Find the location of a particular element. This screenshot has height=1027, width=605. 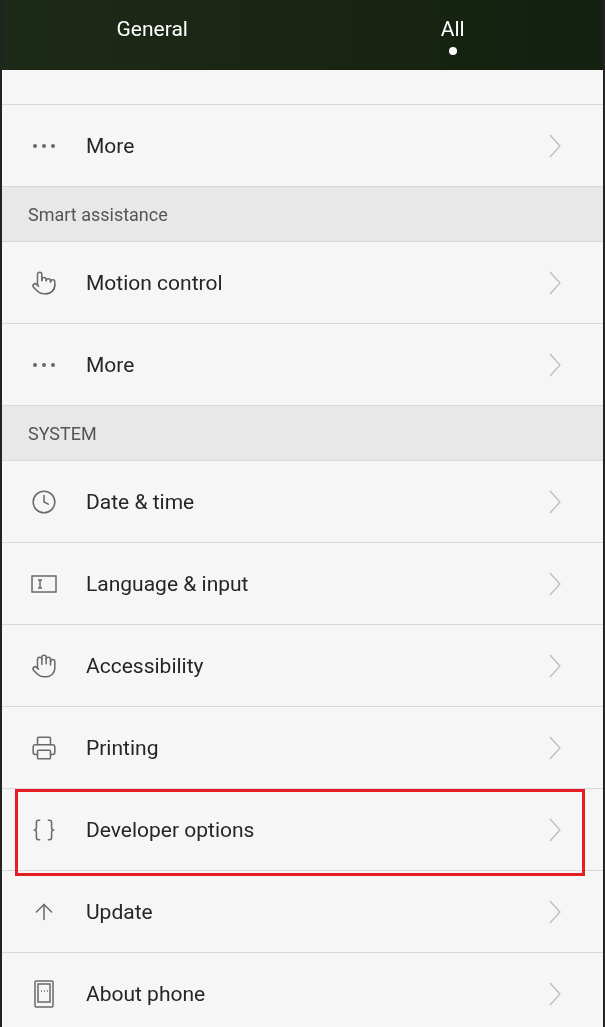

item-label: Printing is located at coordinates (123, 747).